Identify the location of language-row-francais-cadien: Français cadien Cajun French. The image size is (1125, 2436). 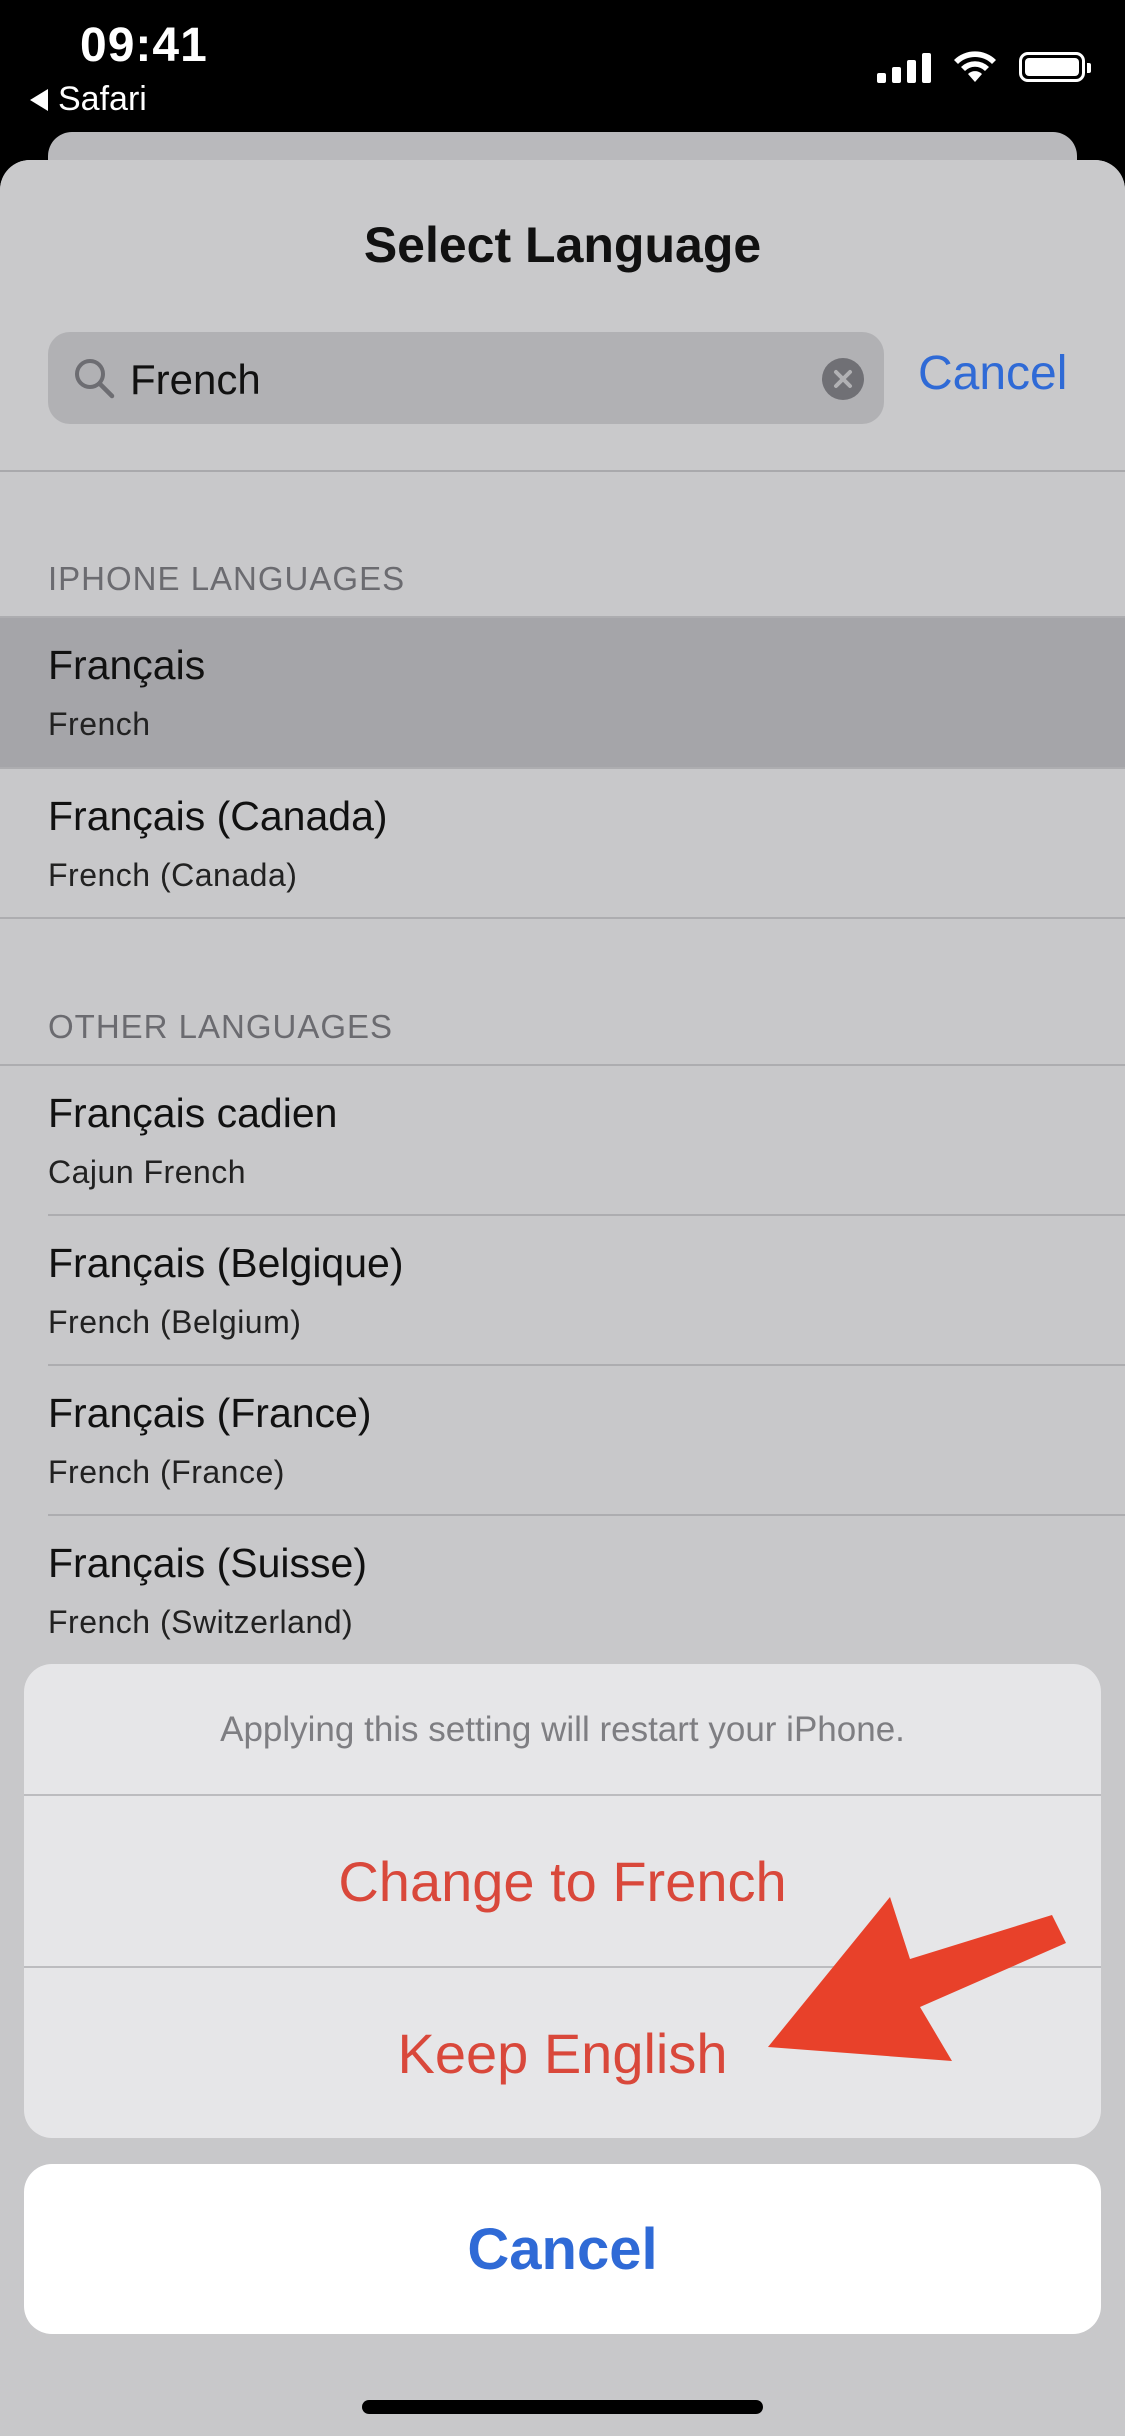
(562, 1141).